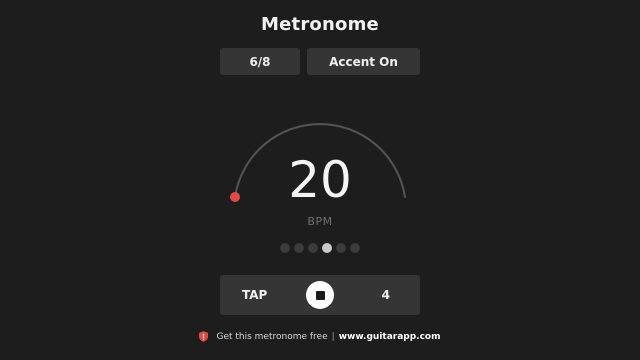  I want to click on time-signature-button: 6/8, so click(260, 61).